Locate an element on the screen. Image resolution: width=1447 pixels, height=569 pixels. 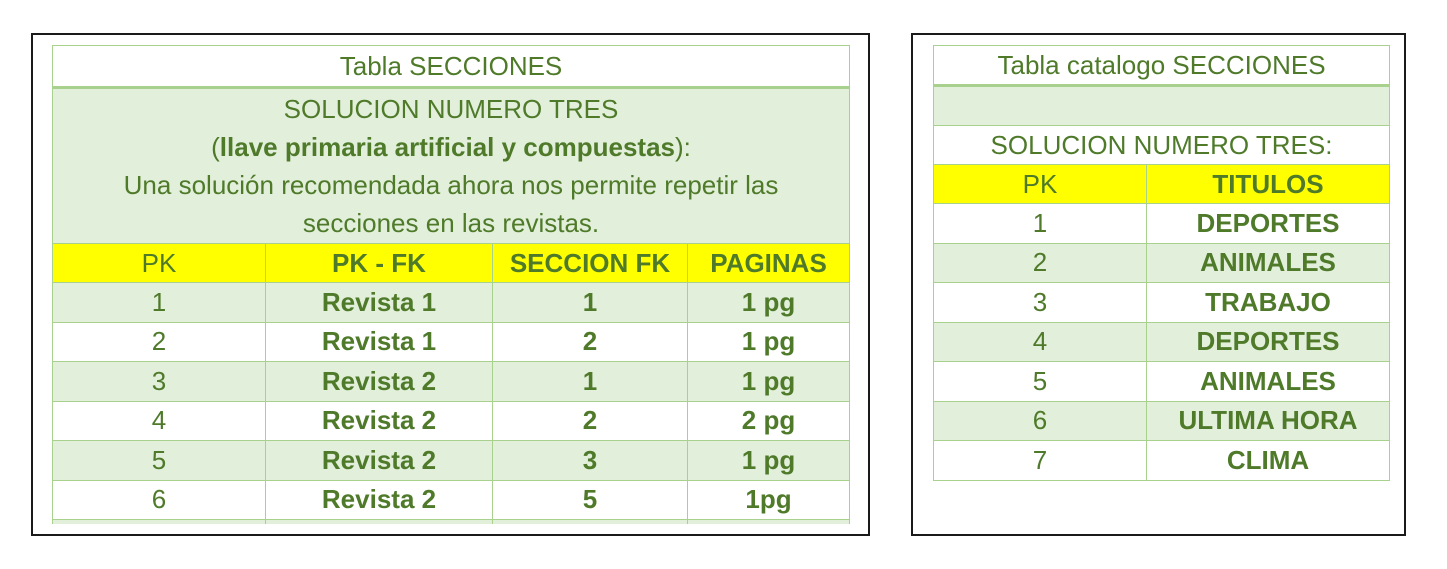
cell-pk: 7 is located at coordinates (1040, 460).